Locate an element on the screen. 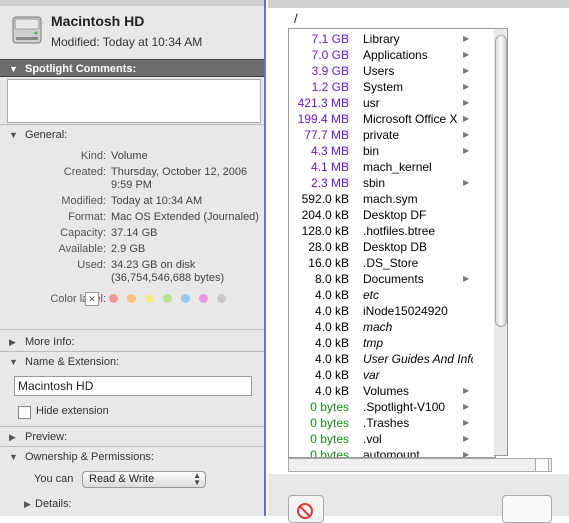 Image resolution: width=569 pixels, height=523 pixels. file-row: 0 bytes .Trashes ▶ is located at coordinates (384, 423).